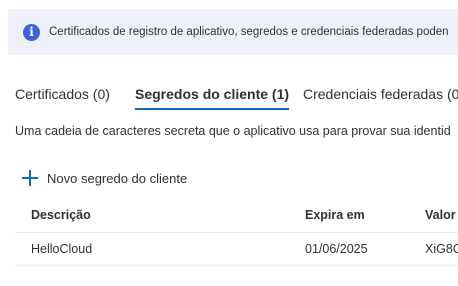 The image size is (458, 286). Describe the element at coordinates (236, 249) in the screenshot. I see `table-row: HelloCloud 01/06/2025 XiG8C` at that location.